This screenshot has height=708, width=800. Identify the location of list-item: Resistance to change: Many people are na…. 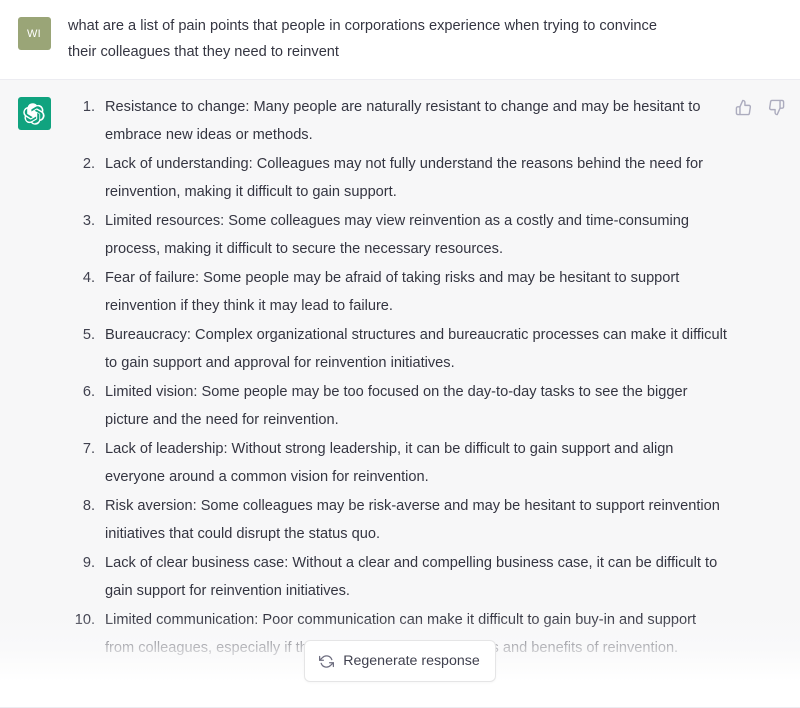
(384, 118).